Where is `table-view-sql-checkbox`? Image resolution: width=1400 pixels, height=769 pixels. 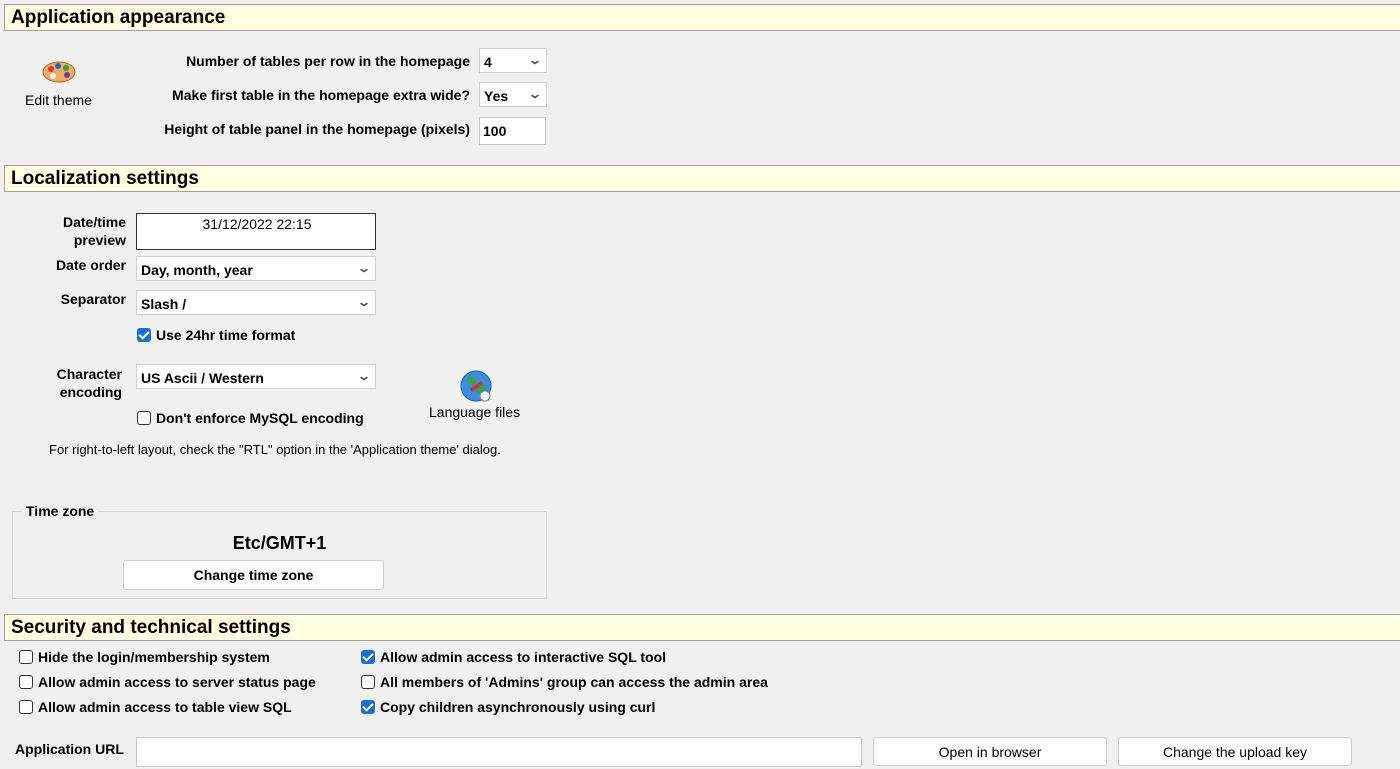
table-view-sql-checkbox is located at coordinates (26, 707).